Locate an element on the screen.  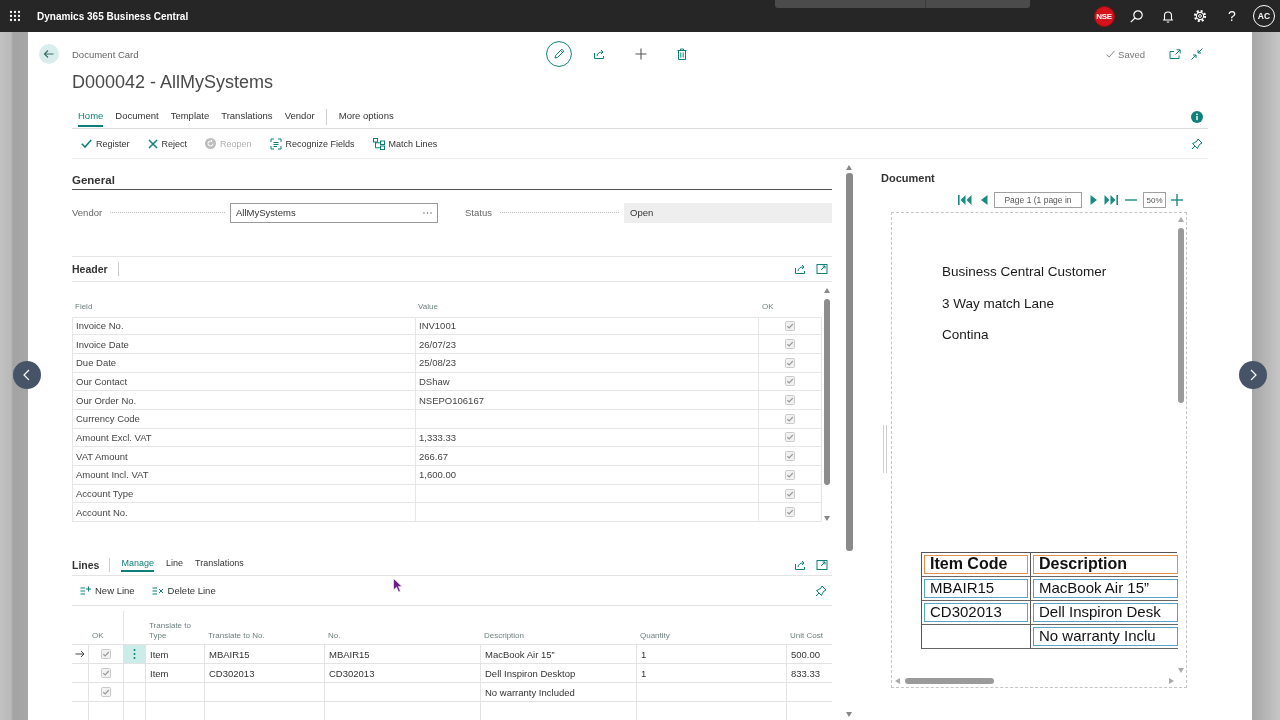
table-cell: Account No. is located at coordinates (243, 512).